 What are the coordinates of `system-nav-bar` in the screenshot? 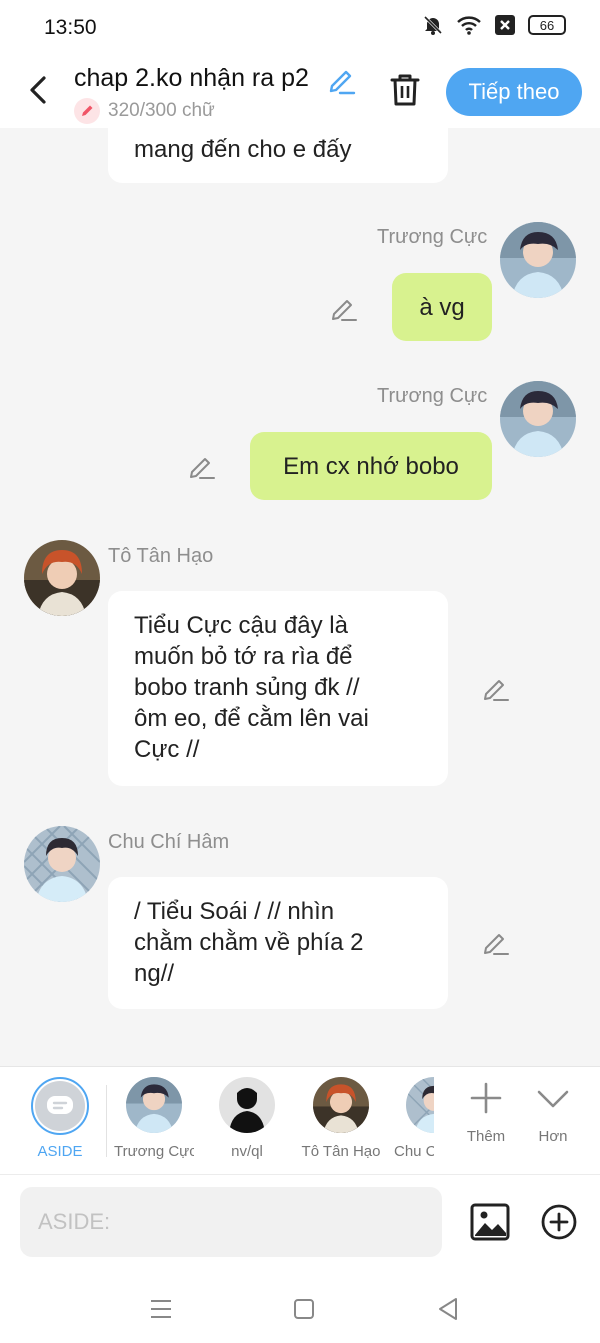 It's located at (300, 1308).